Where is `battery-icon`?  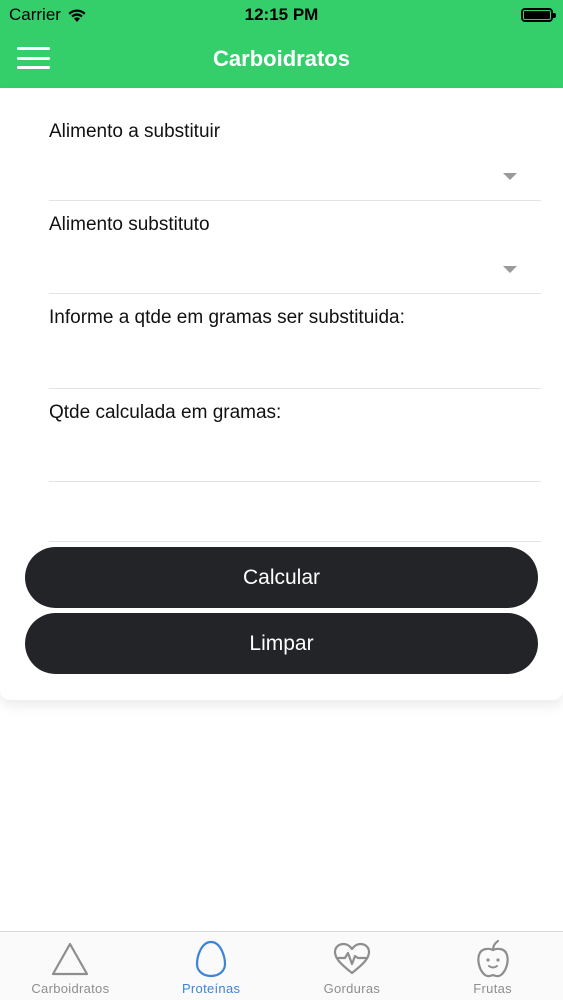 battery-icon is located at coordinates (538, 15).